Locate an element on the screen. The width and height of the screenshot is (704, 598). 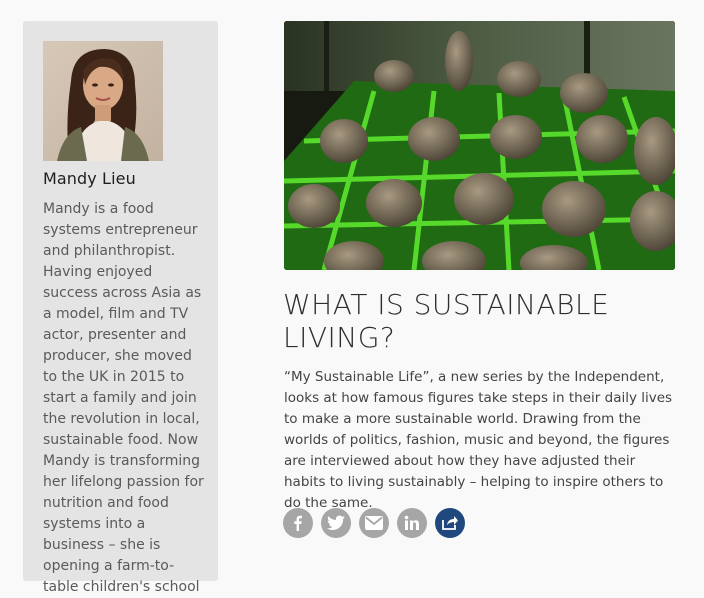
share-buttons is located at coordinates (374, 523).